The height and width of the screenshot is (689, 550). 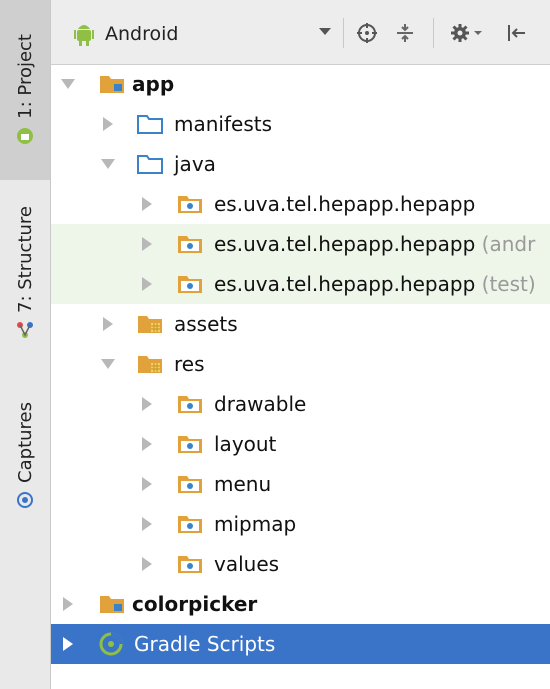 I want to click on structure-tab: 7: Structure, so click(x=25, y=281).